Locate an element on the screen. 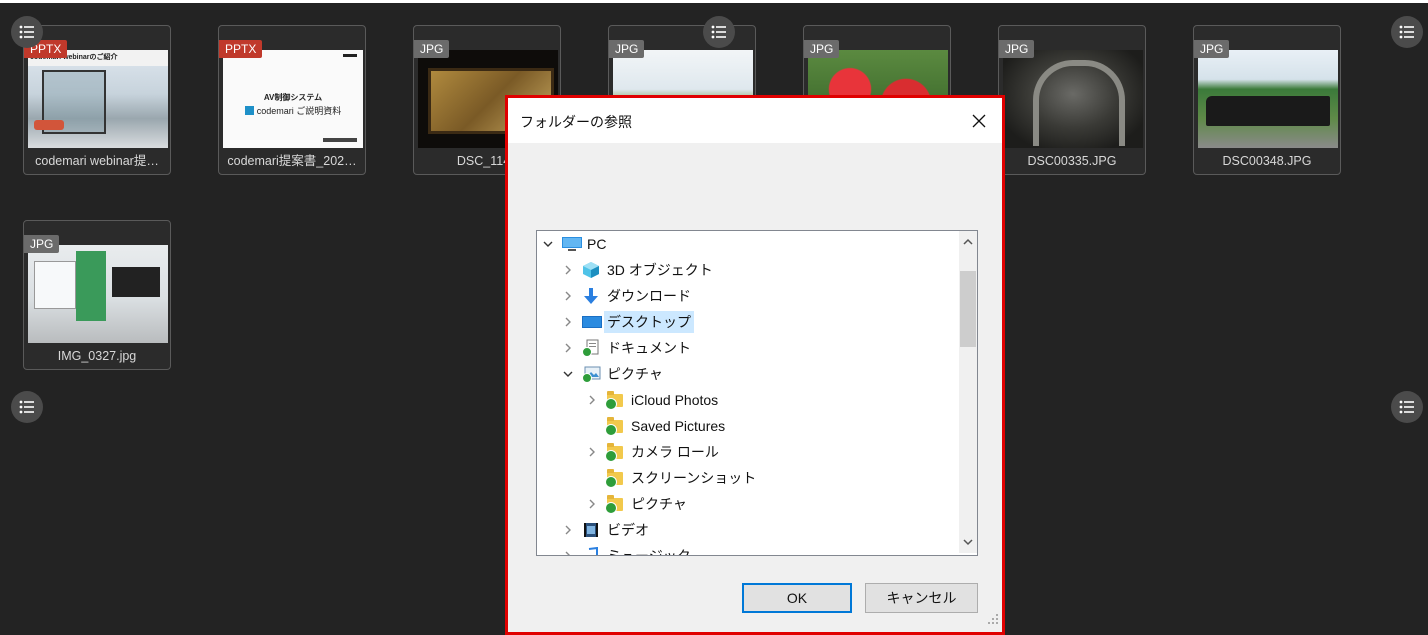 This screenshot has width=1428, height=635. thumbnail-monitor is located at coordinates (136, 282).